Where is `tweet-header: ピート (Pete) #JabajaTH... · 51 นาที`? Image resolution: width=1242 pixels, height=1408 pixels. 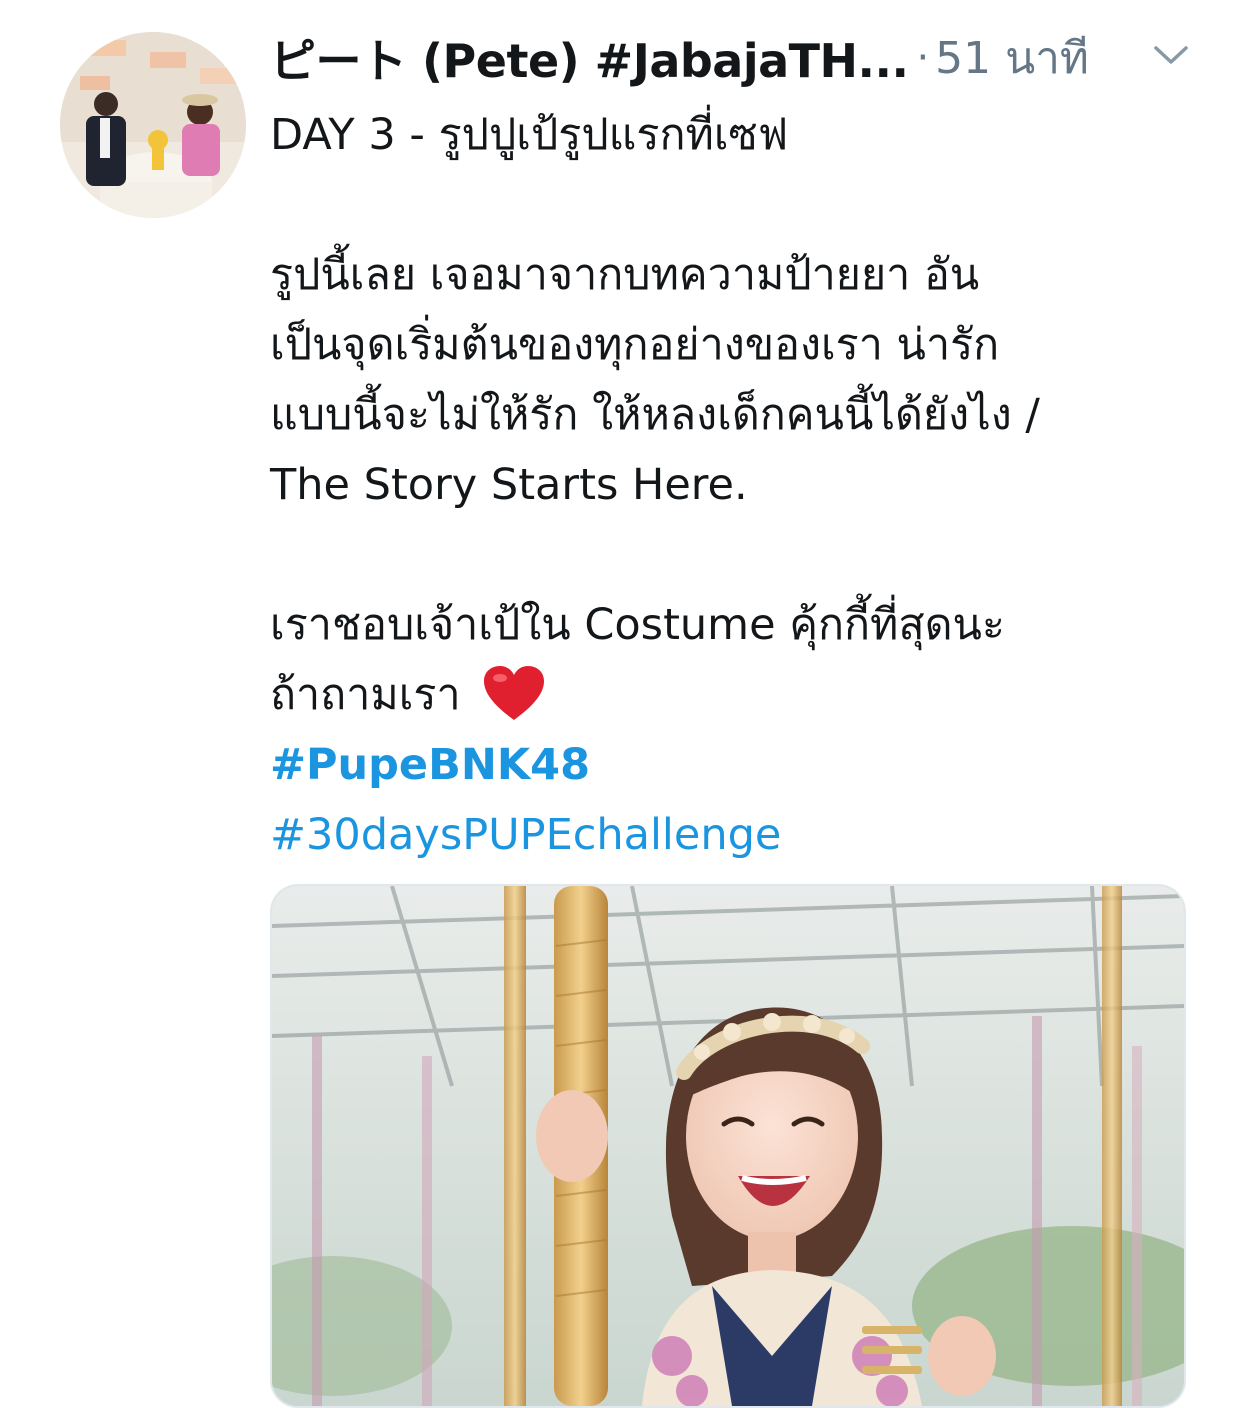
tweet-header: ピート (Pete) #JabajaTH... · 51 นาที is located at coordinates (735, 58).